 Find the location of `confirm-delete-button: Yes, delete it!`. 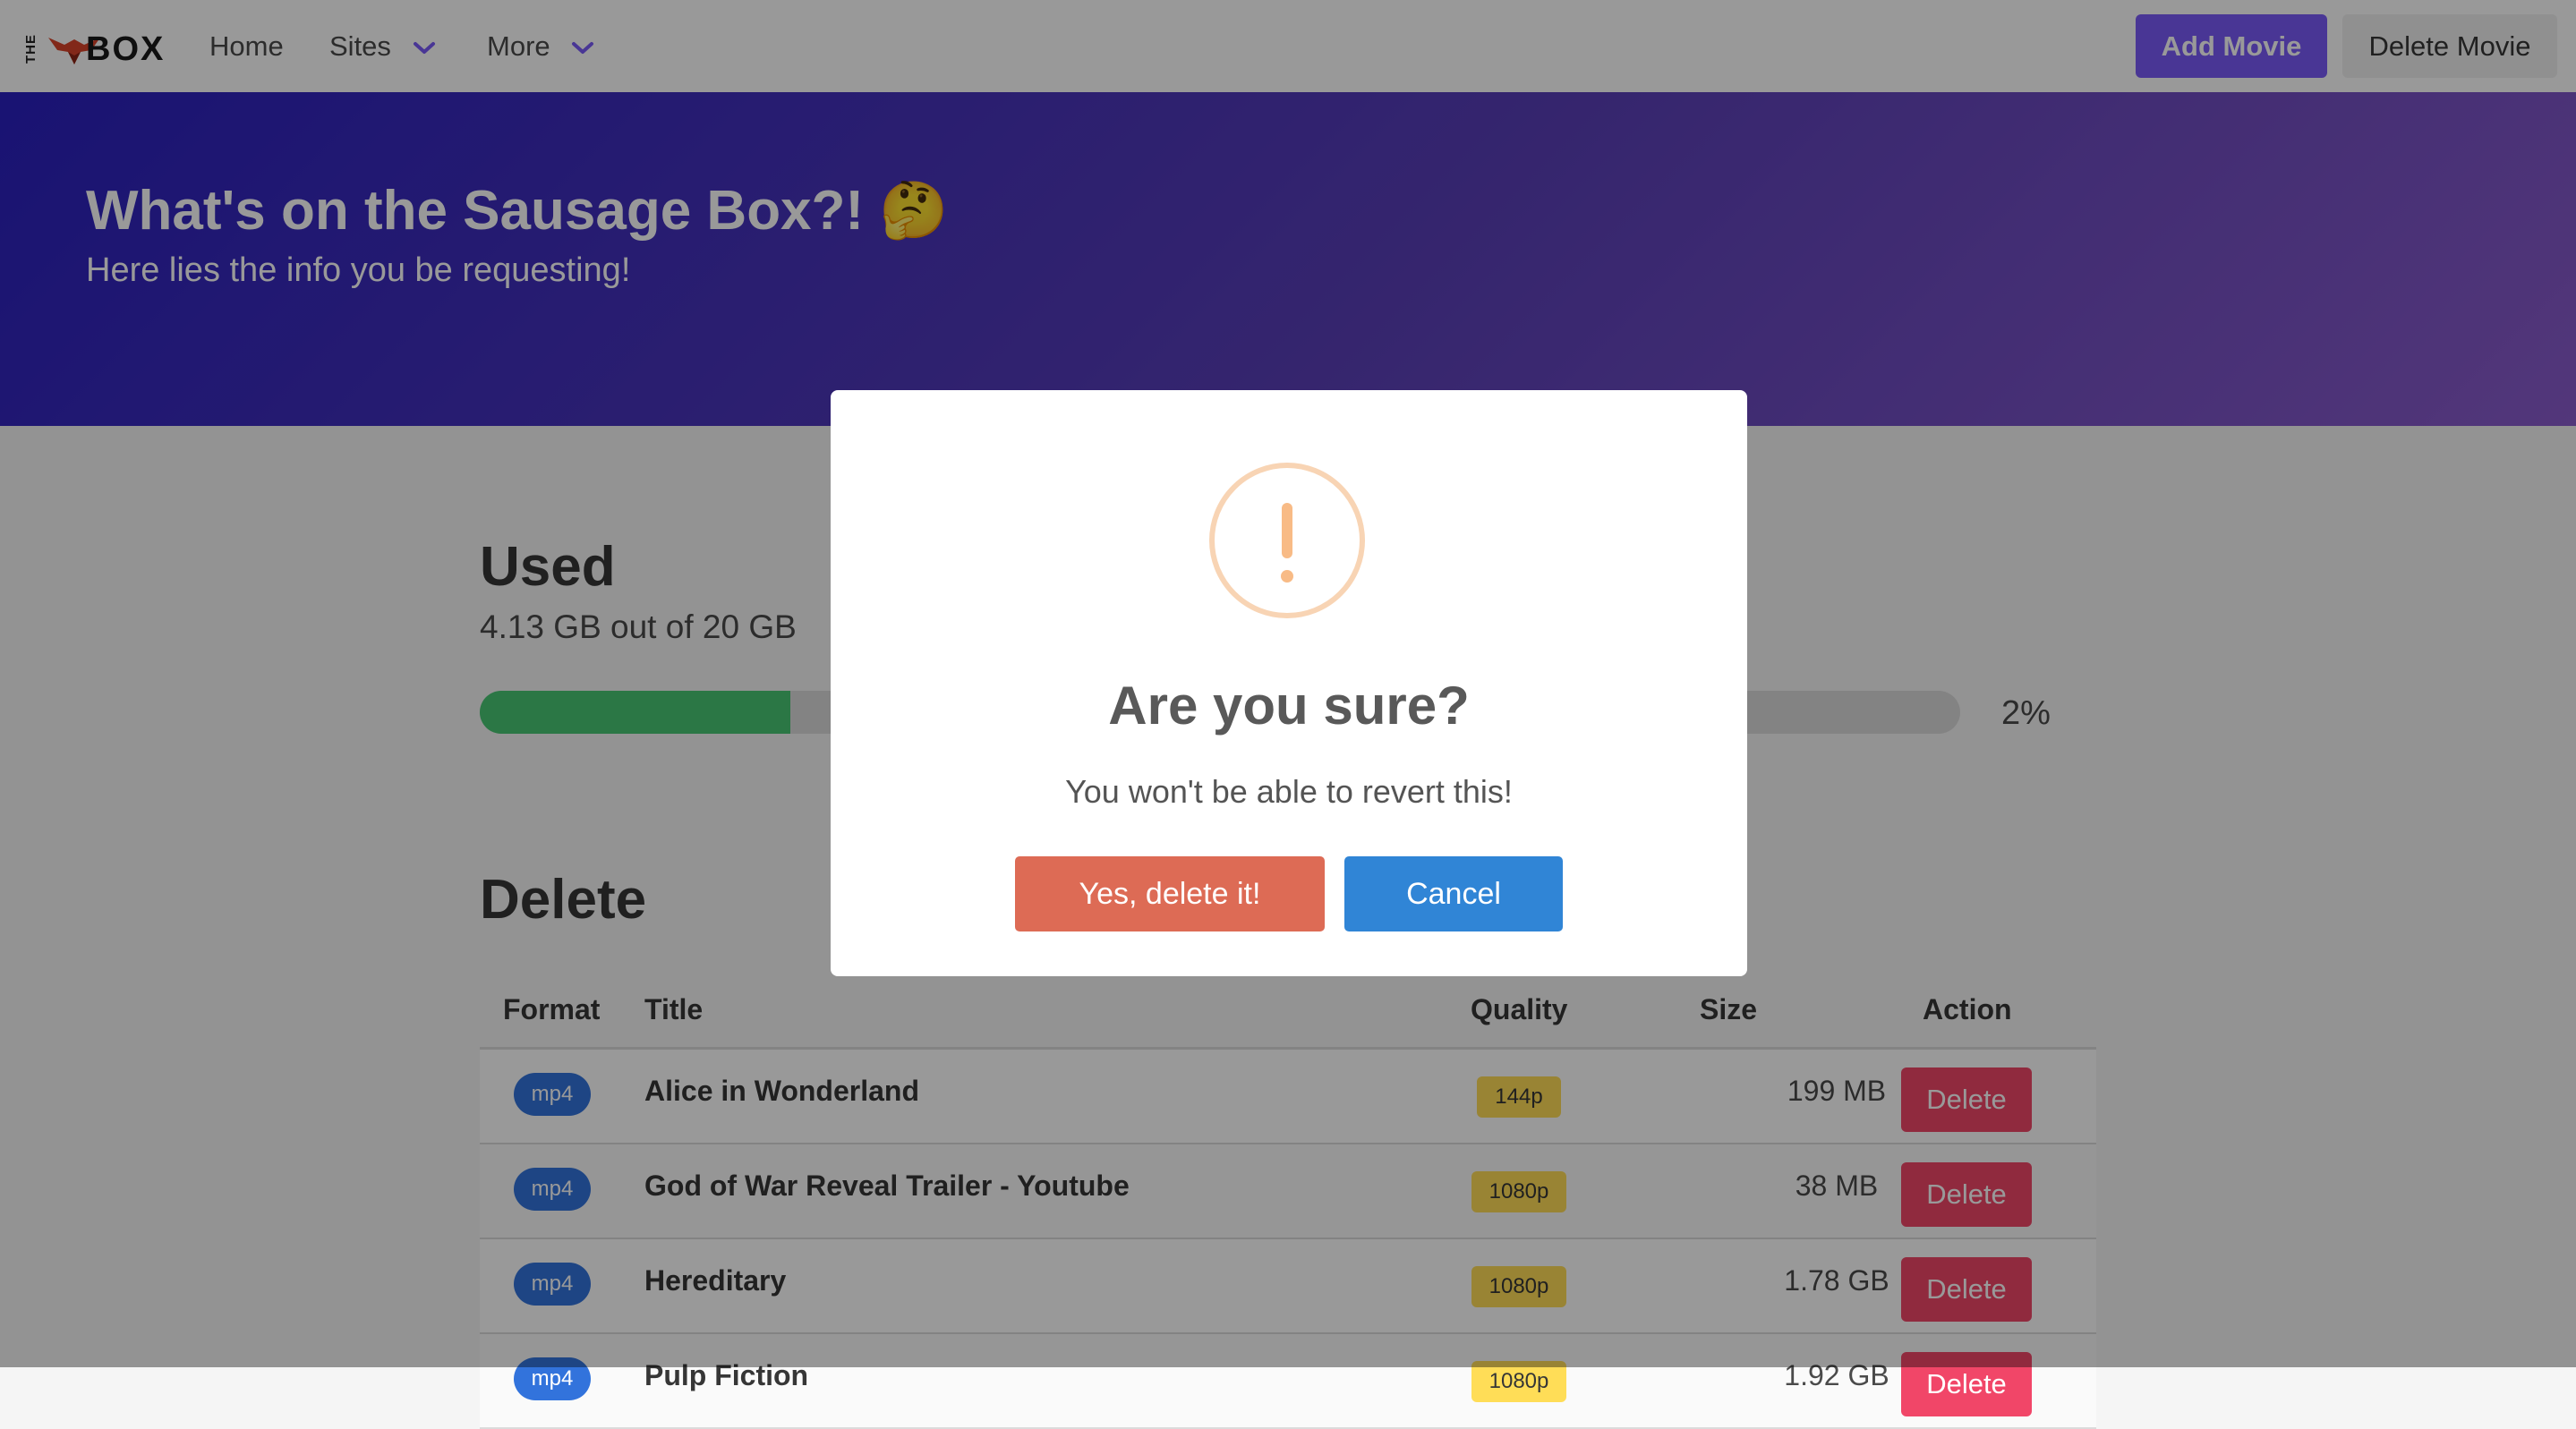

confirm-delete-button: Yes, delete it! is located at coordinates (1170, 894).